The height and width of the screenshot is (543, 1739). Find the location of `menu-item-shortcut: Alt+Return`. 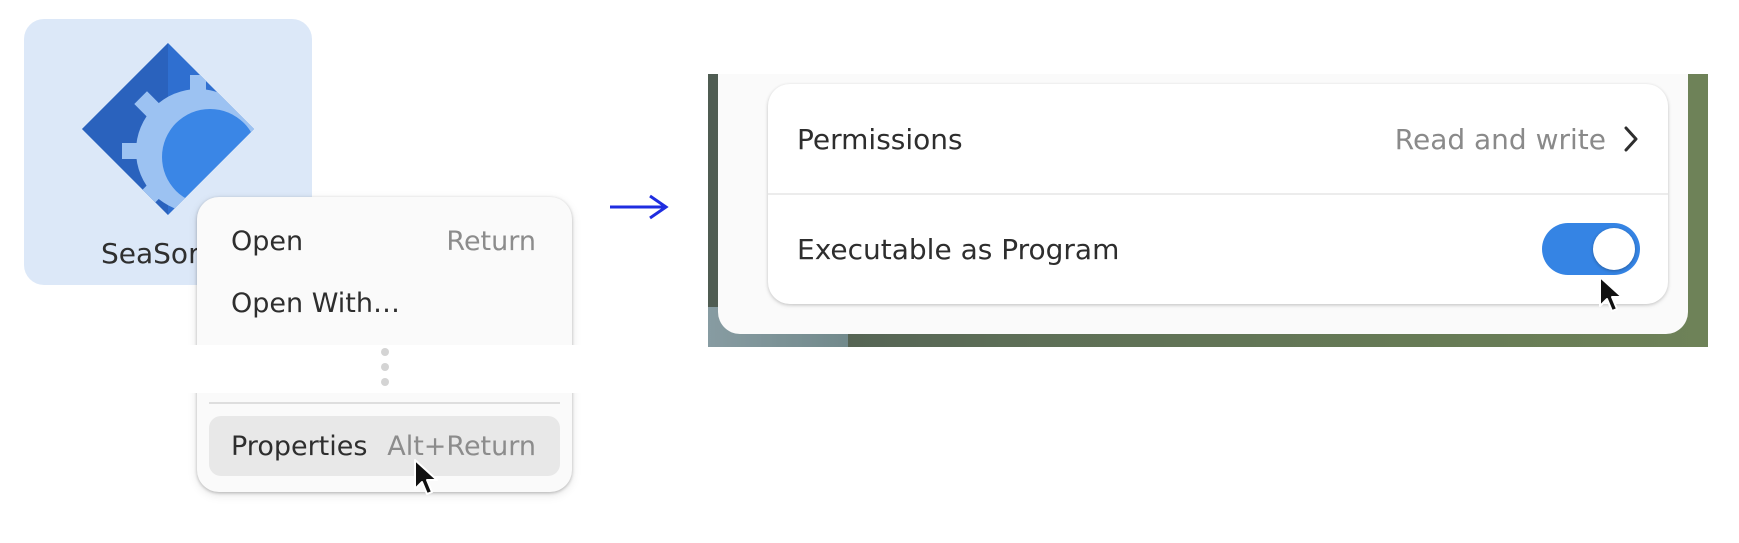

menu-item-shortcut: Alt+Return is located at coordinates (461, 446).